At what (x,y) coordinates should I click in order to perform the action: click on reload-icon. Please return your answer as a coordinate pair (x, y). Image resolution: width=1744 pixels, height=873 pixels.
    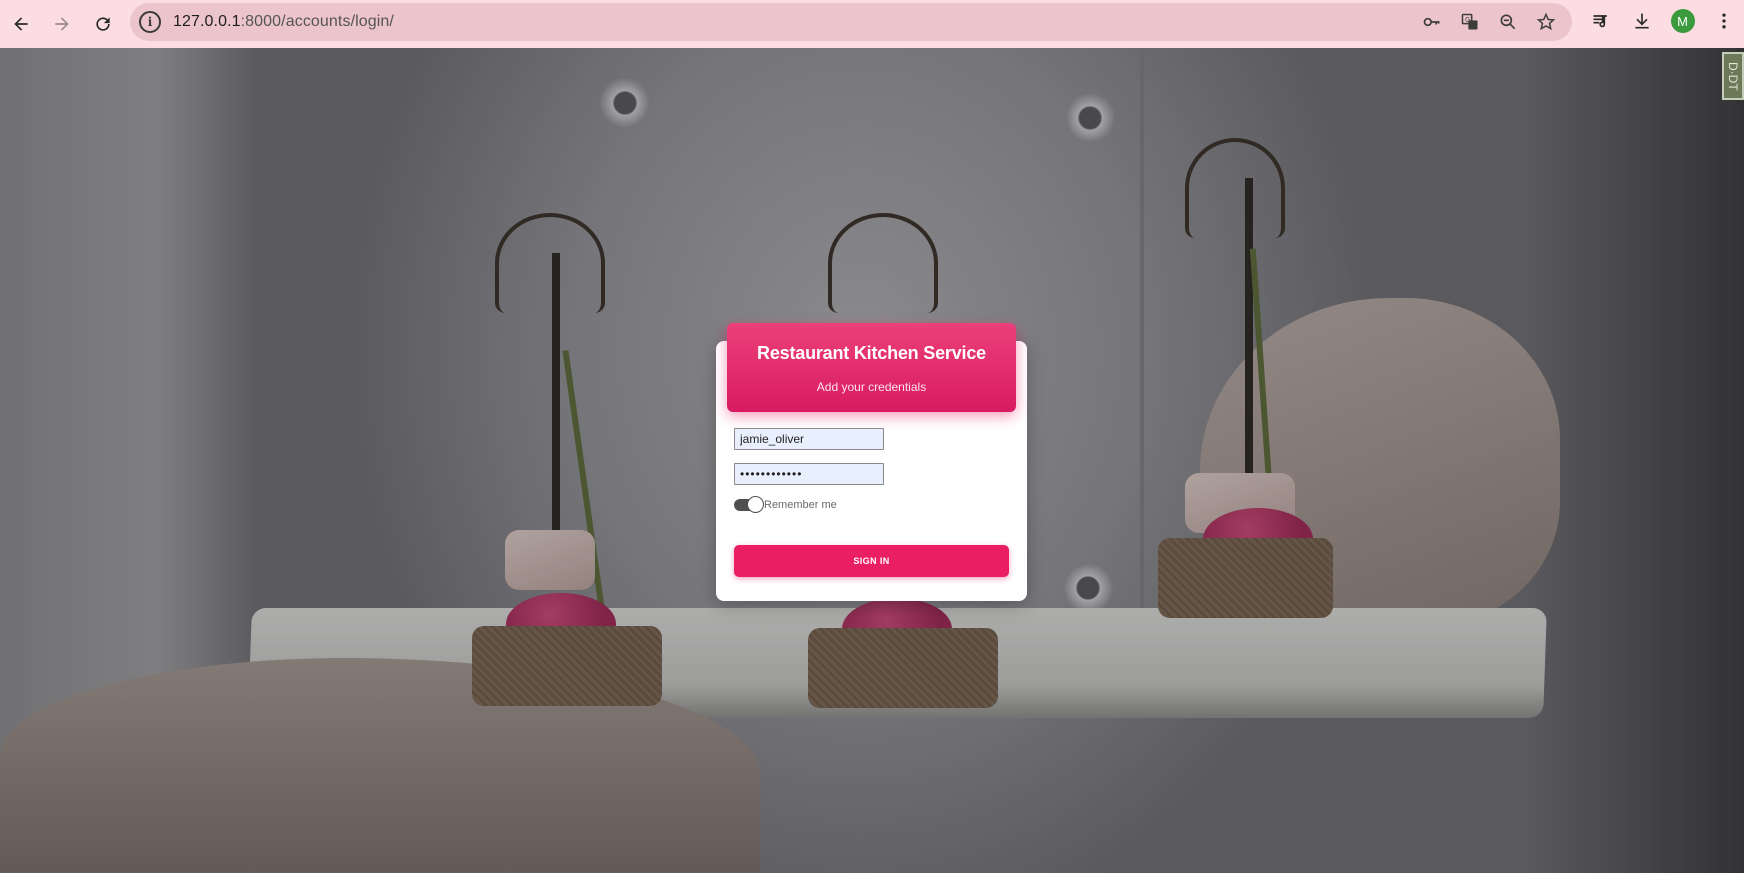
    Looking at the image, I should click on (103, 24).